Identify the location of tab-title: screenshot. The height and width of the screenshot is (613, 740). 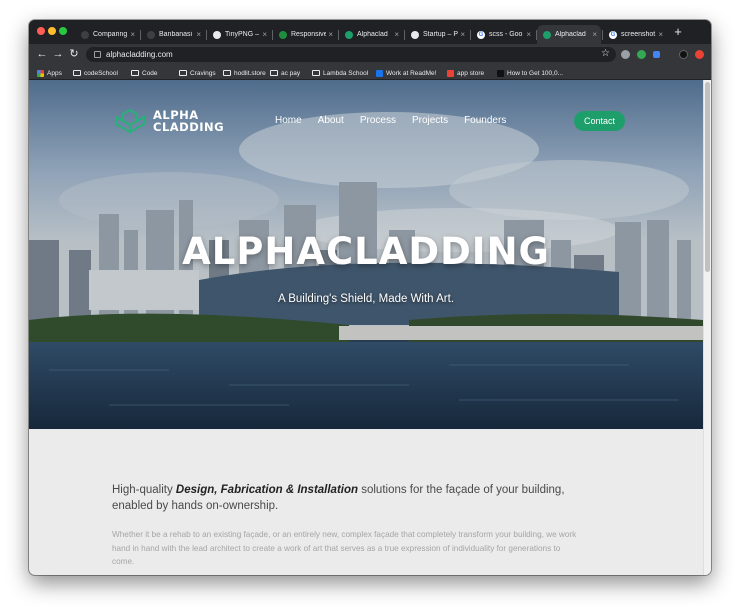
(638, 34).